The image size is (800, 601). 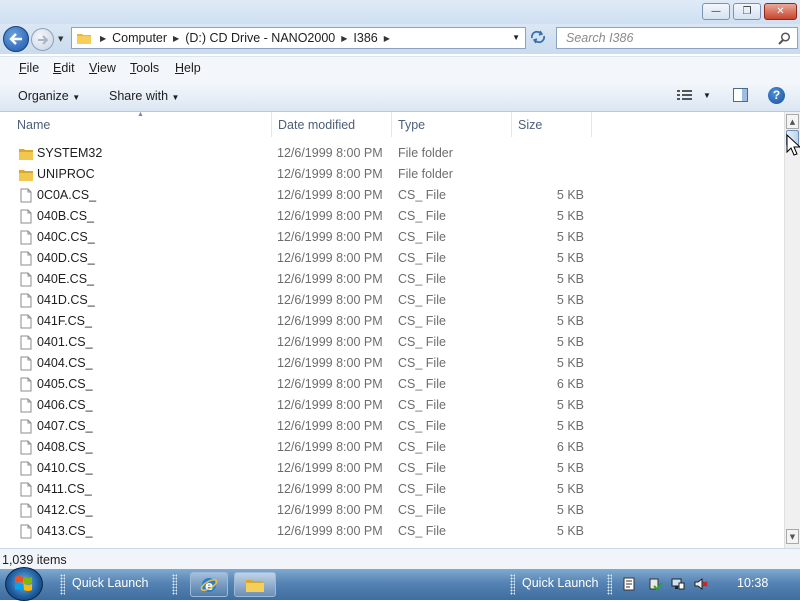 I want to click on item-count: 1,039 items, so click(x=34, y=560).